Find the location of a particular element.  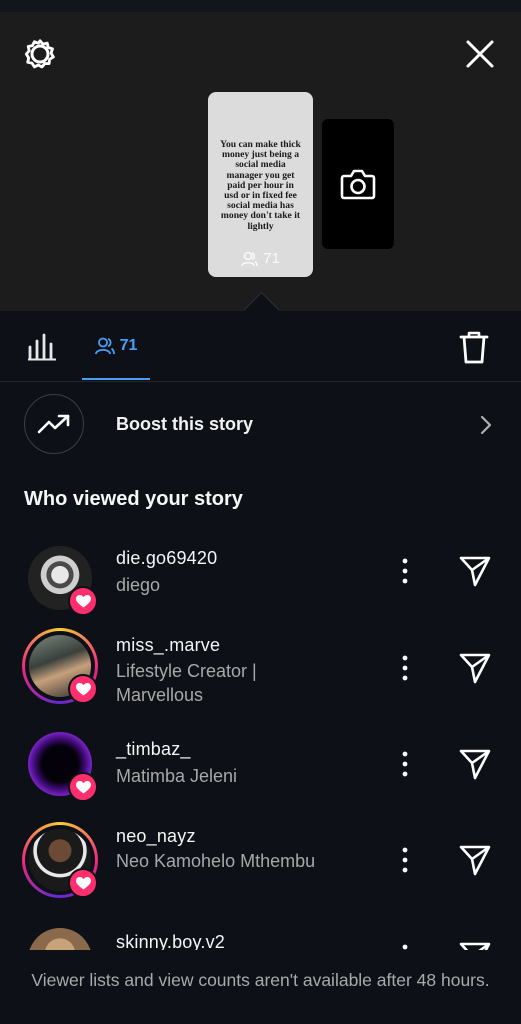

status-bar is located at coordinates (260, 6).